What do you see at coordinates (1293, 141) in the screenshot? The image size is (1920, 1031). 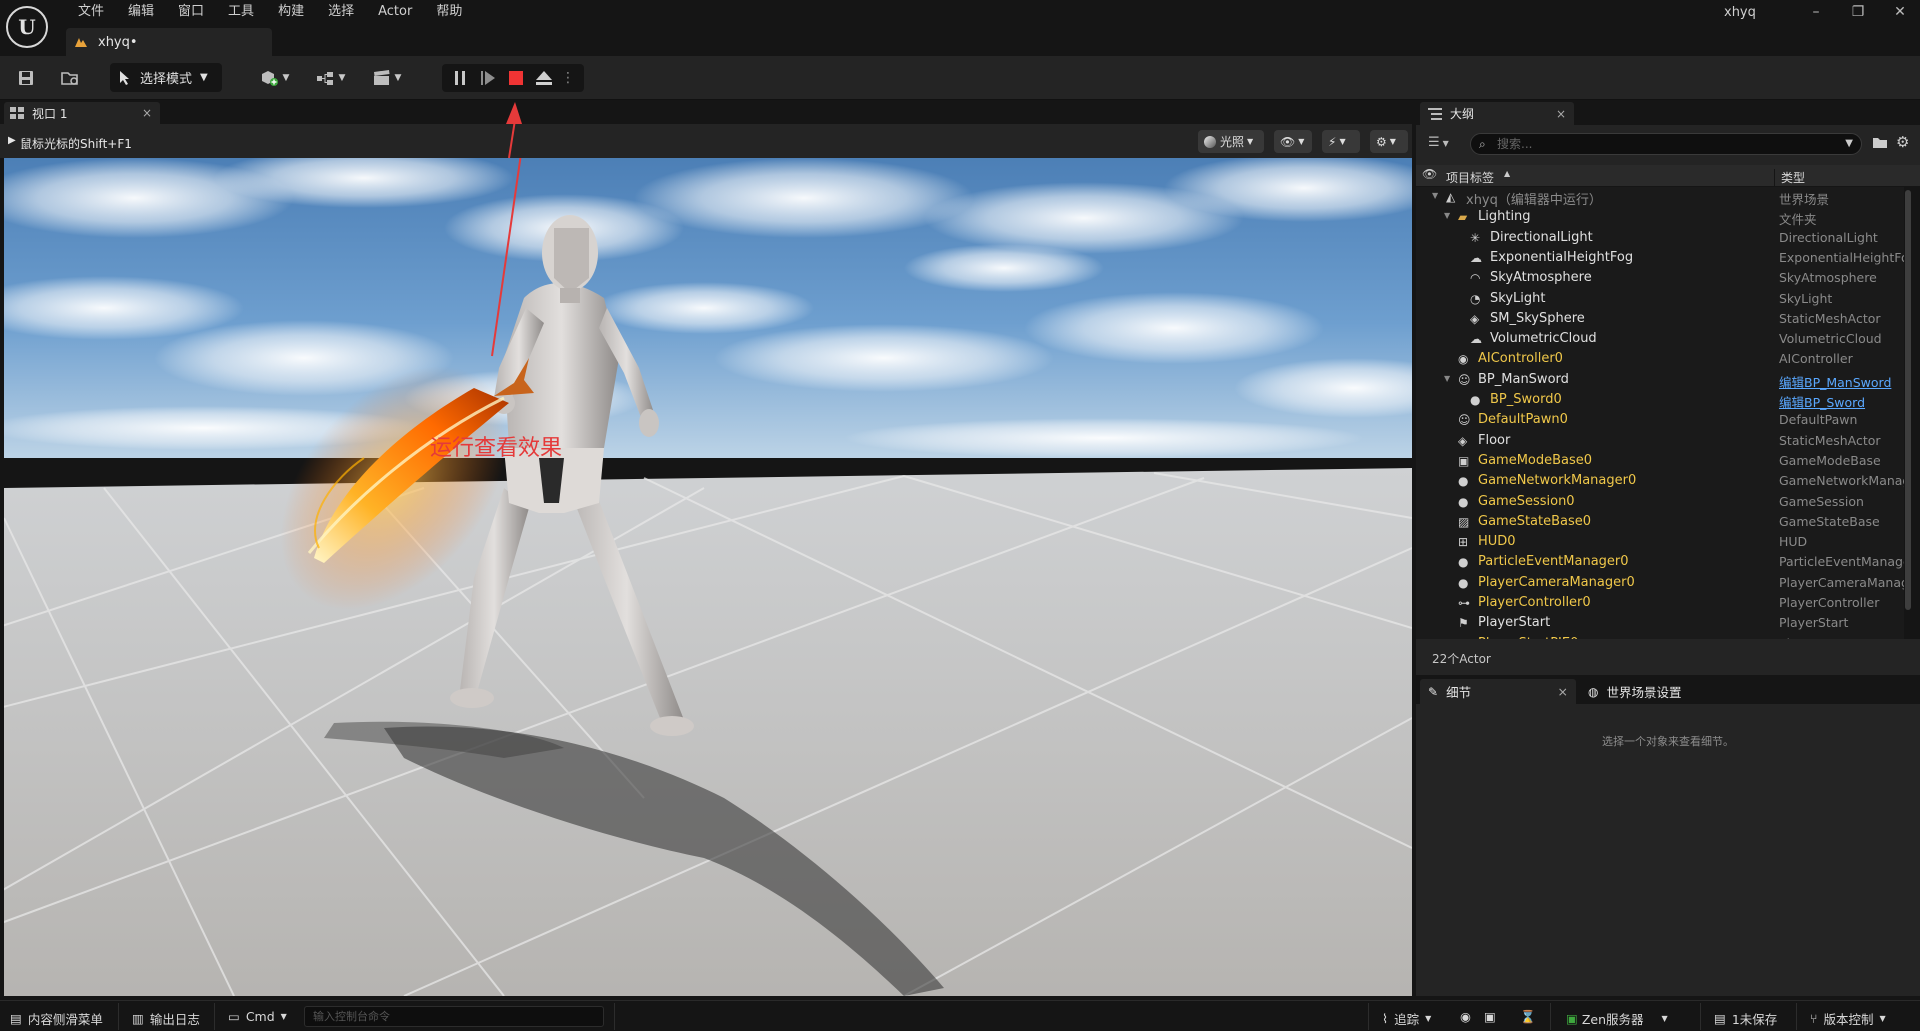 I see `show-flags-button: 👁 ▼` at bounding box center [1293, 141].